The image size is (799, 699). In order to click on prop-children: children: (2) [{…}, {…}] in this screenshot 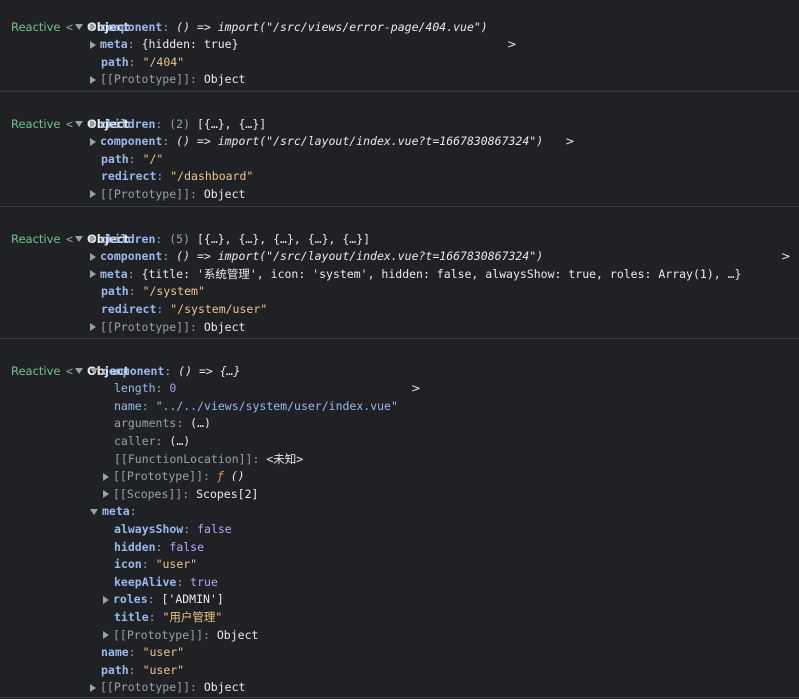, I will do `click(399, 125)`.